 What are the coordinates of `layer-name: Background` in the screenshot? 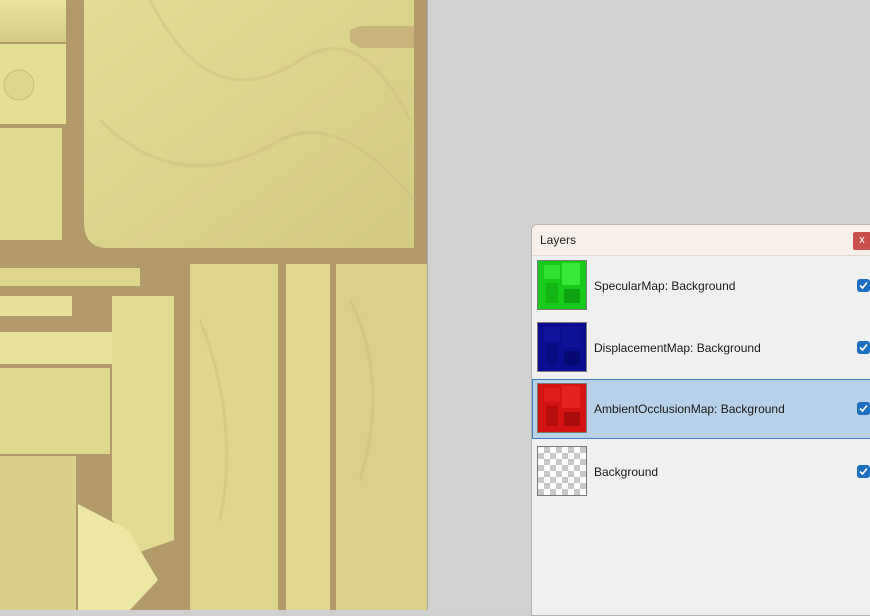 It's located at (626, 472).